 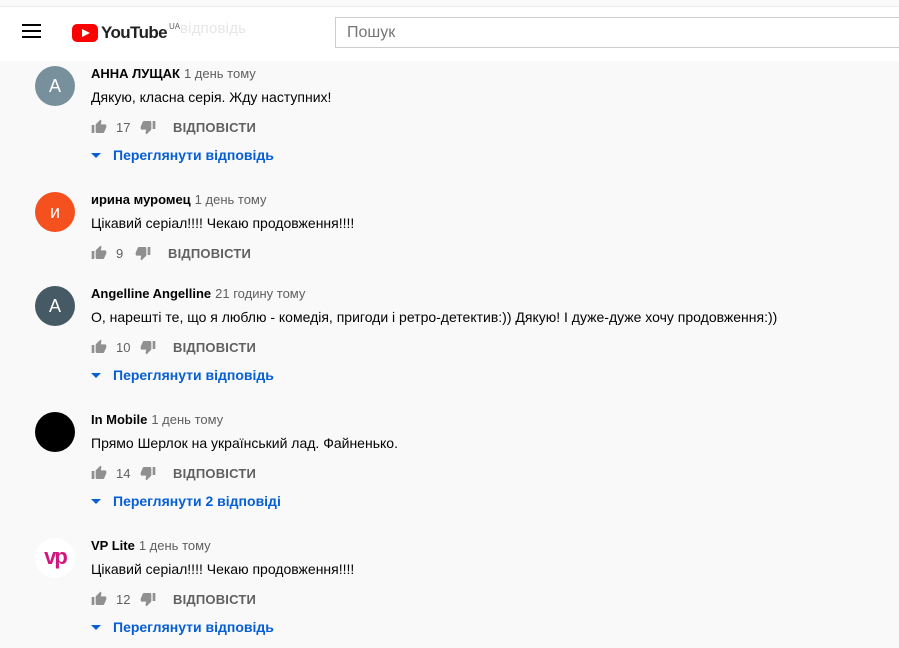 I want to click on comment-toolbar: 17 ВІДПОВІСТИ, so click(x=173, y=127).